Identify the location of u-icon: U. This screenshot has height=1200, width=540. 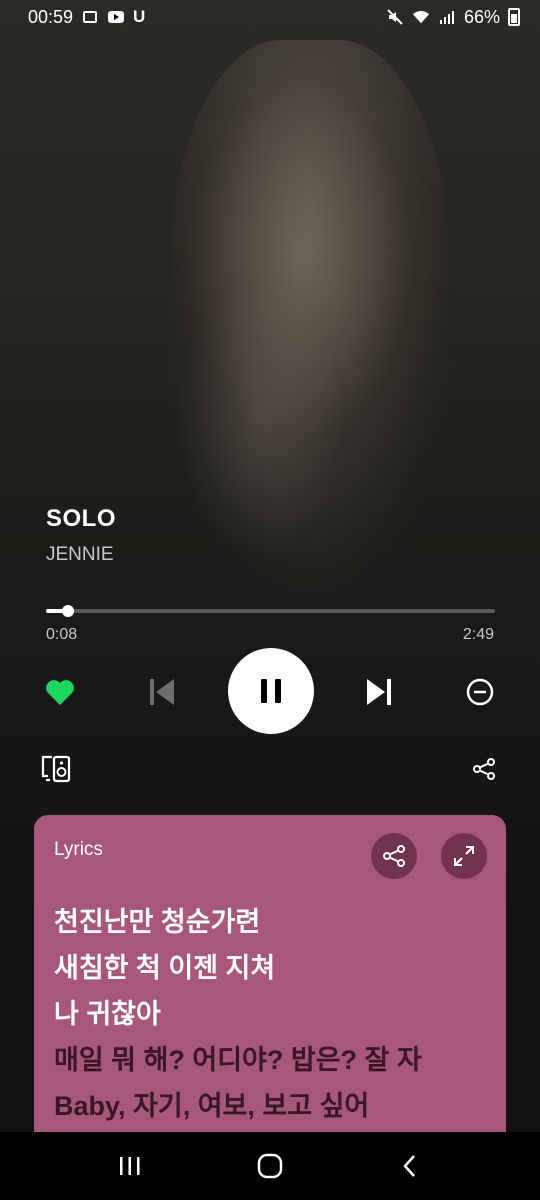
(139, 16).